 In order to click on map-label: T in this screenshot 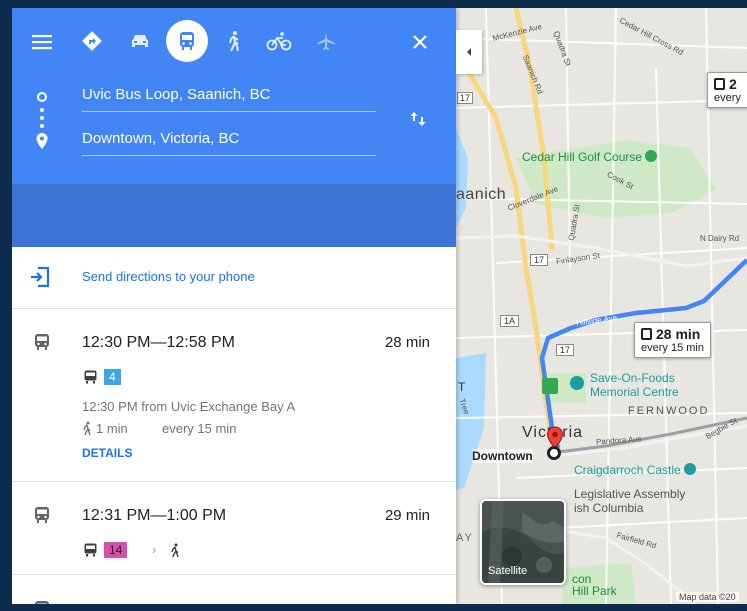, I will do `click(462, 387)`.